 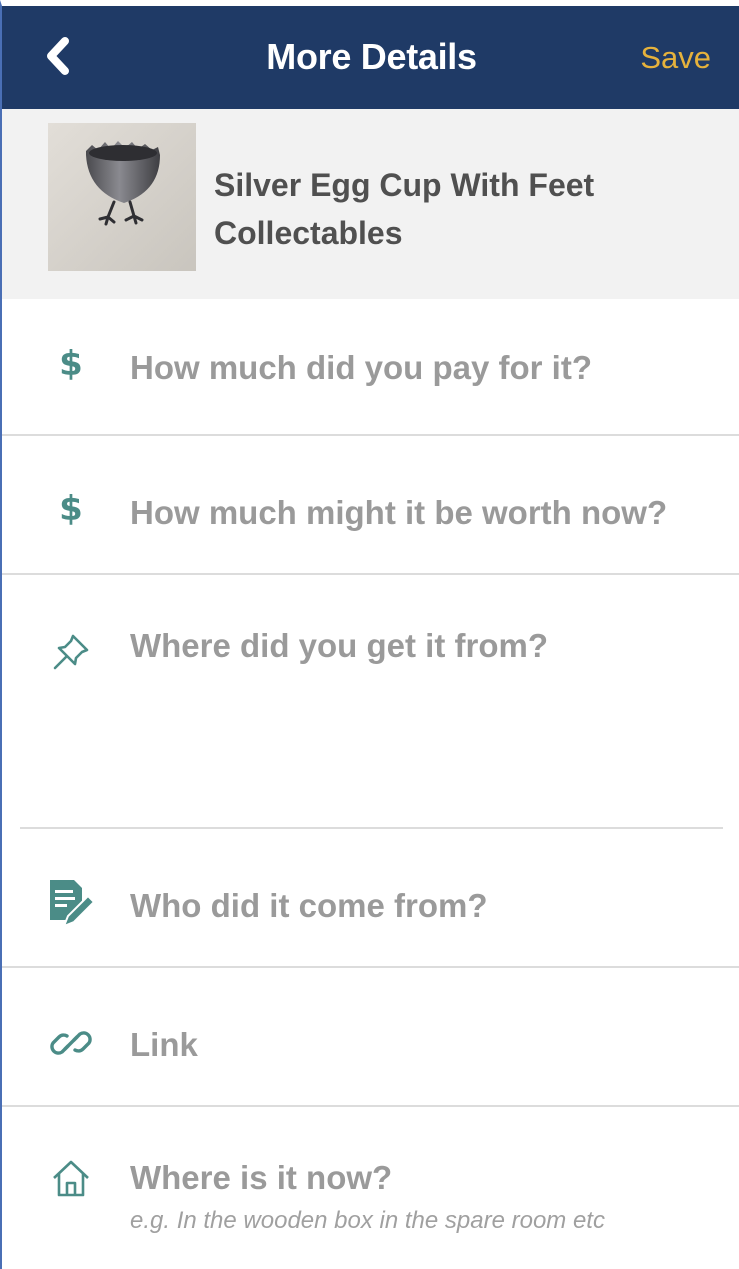 What do you see at coordinates (404, 185) in the screenshot?
I see `item-name: Silver Egg Cup With Feet` at bounding box center [404, 185].